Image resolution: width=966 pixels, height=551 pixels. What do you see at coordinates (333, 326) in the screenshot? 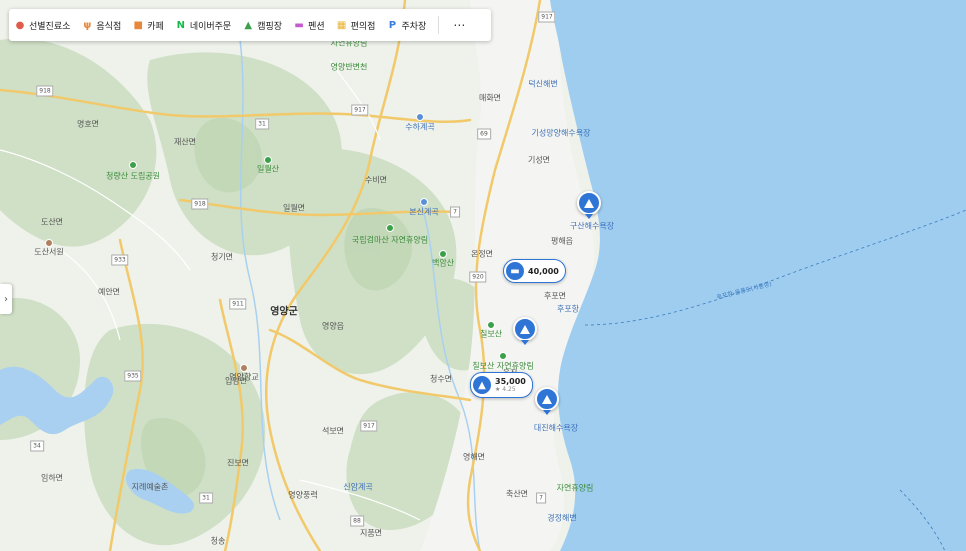
I see `place-label: 영양읍` at bounding box center [333, 326].